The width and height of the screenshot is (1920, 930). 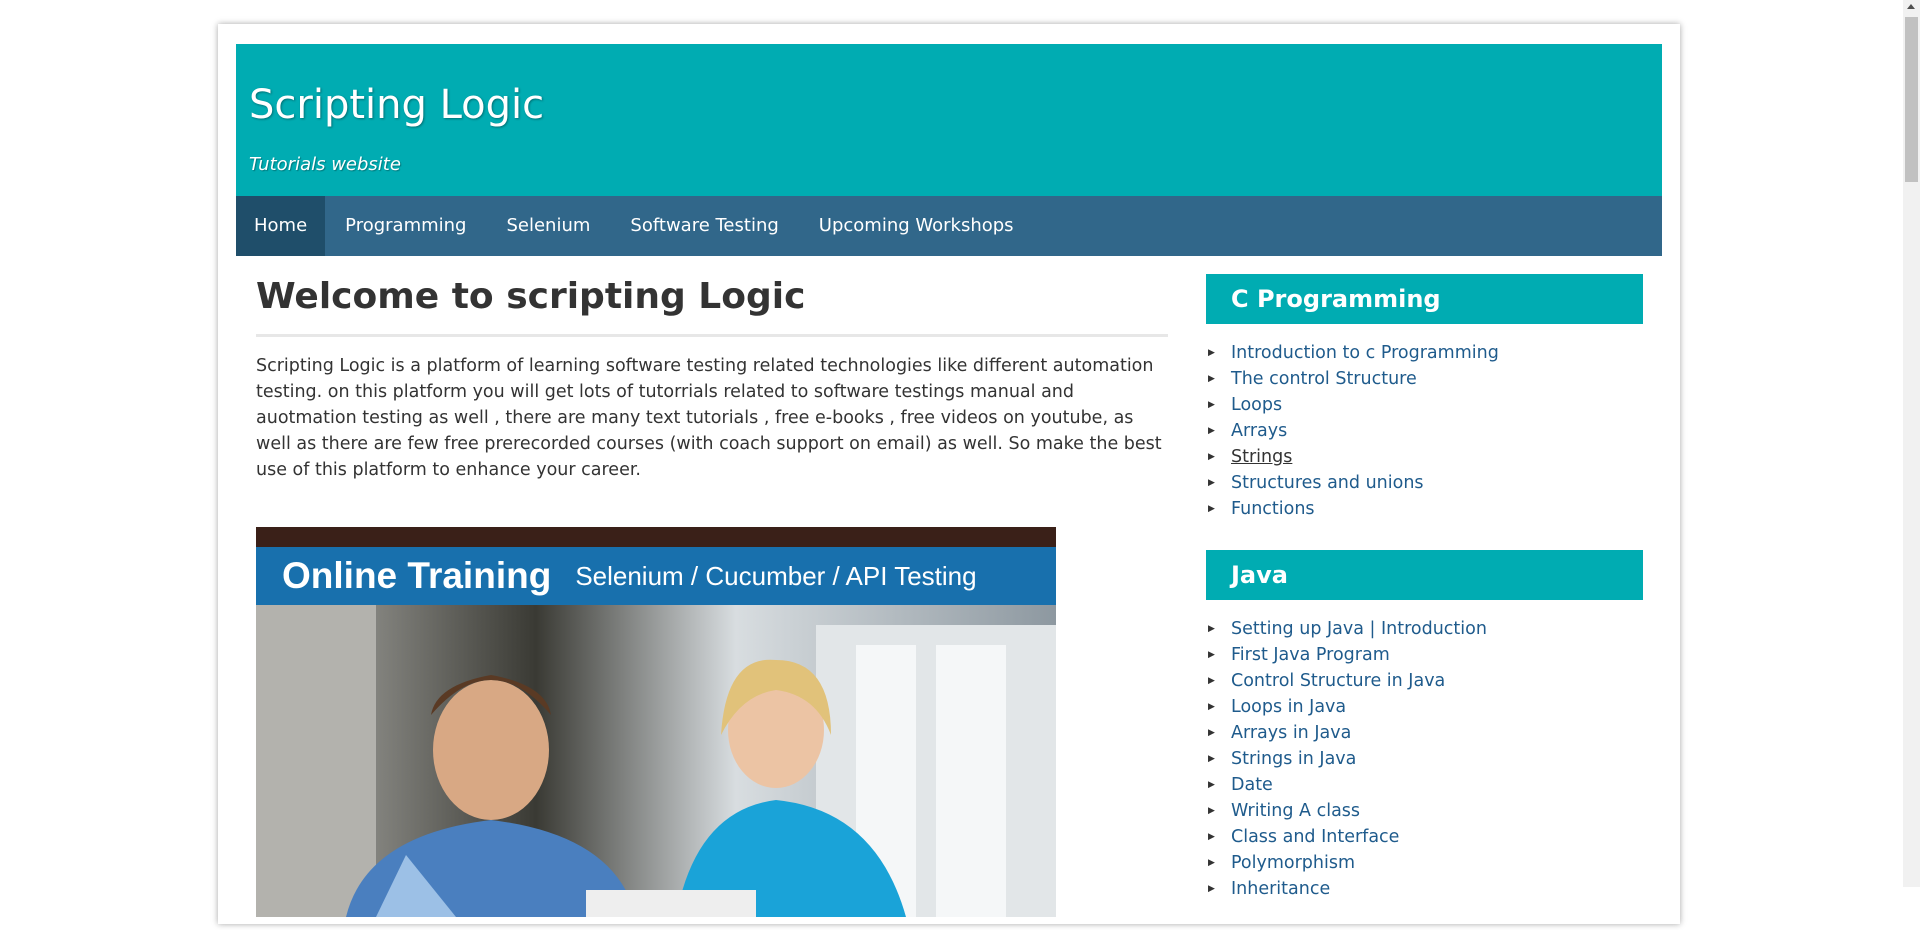 I want to click on link-control-structure: The control Structure, so click(x=1324, y=379).